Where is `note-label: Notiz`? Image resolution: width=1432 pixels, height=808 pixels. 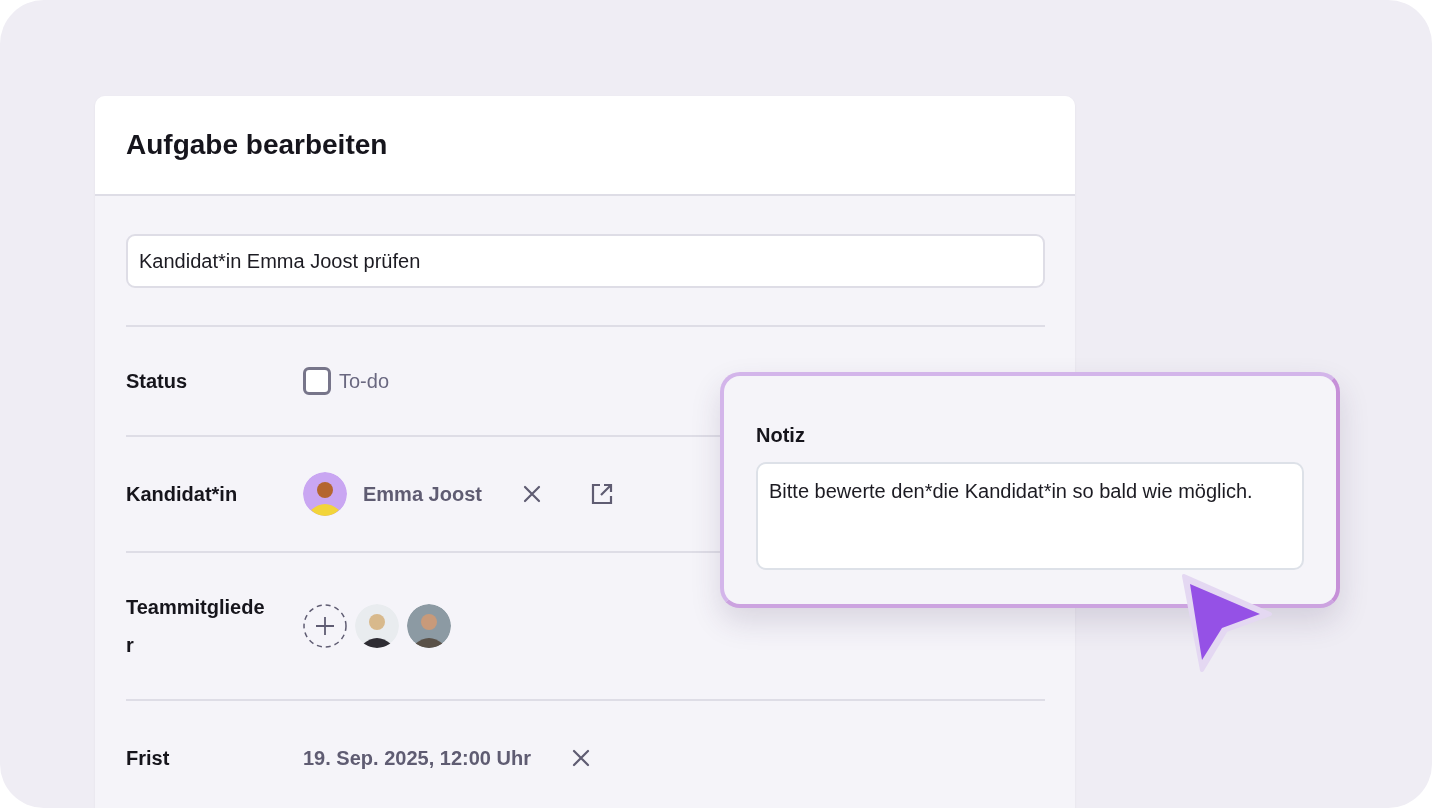 note-label: Notiz is located at coordinates (781, 435).